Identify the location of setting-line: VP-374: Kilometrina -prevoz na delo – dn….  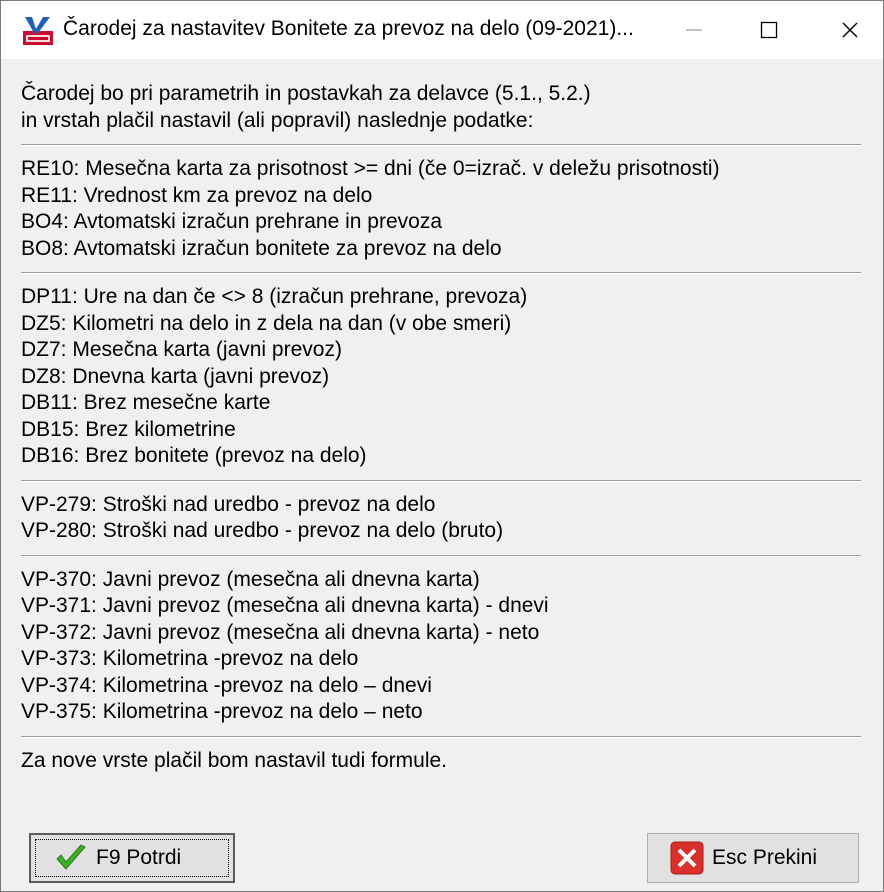
(226, 685).